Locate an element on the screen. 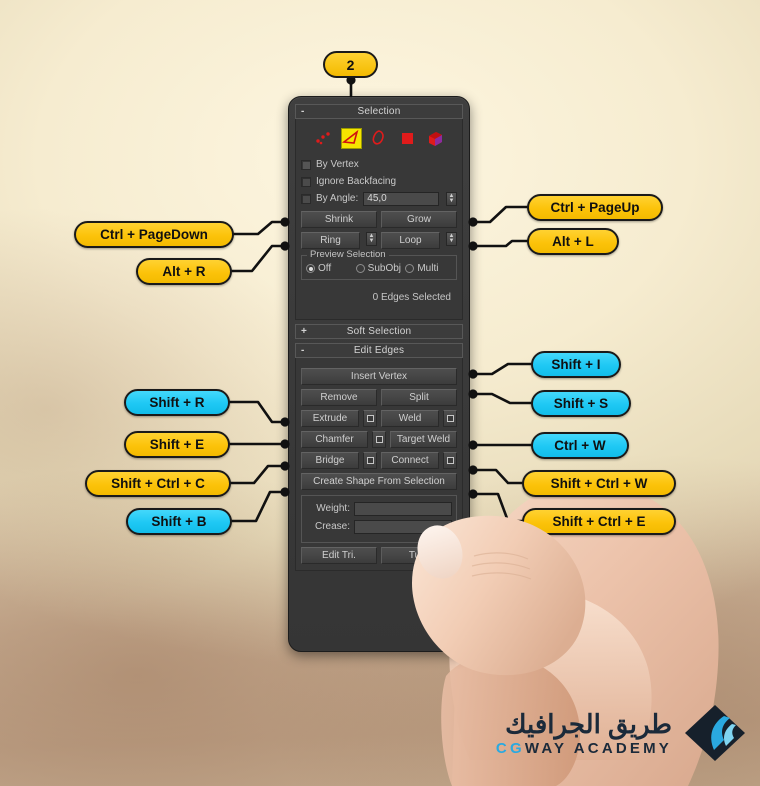 This screenshot has width=760, height=786. insert-vertex-button: Insert Vertex is located at coordinates (379, 376).